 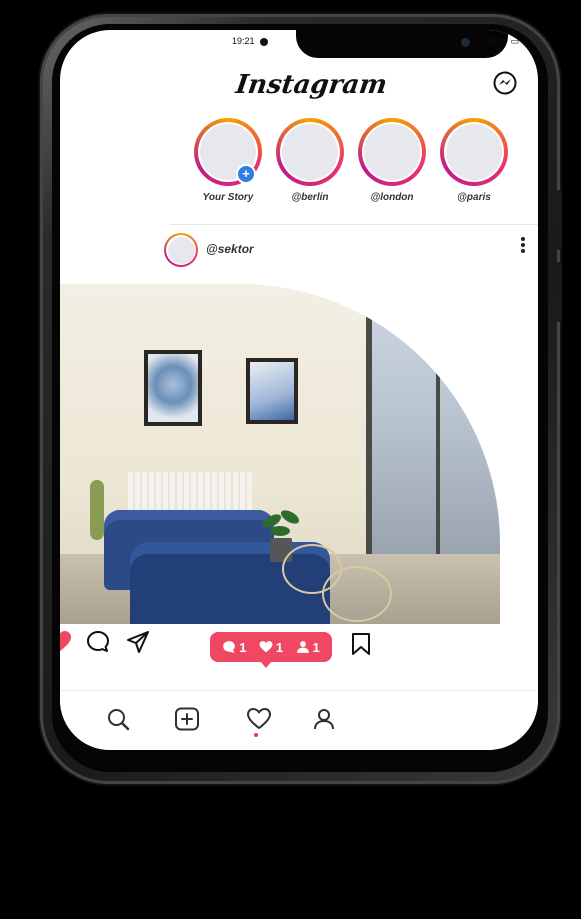 I want to click on story-berlin: @berlin, so click(x=310, y=160).